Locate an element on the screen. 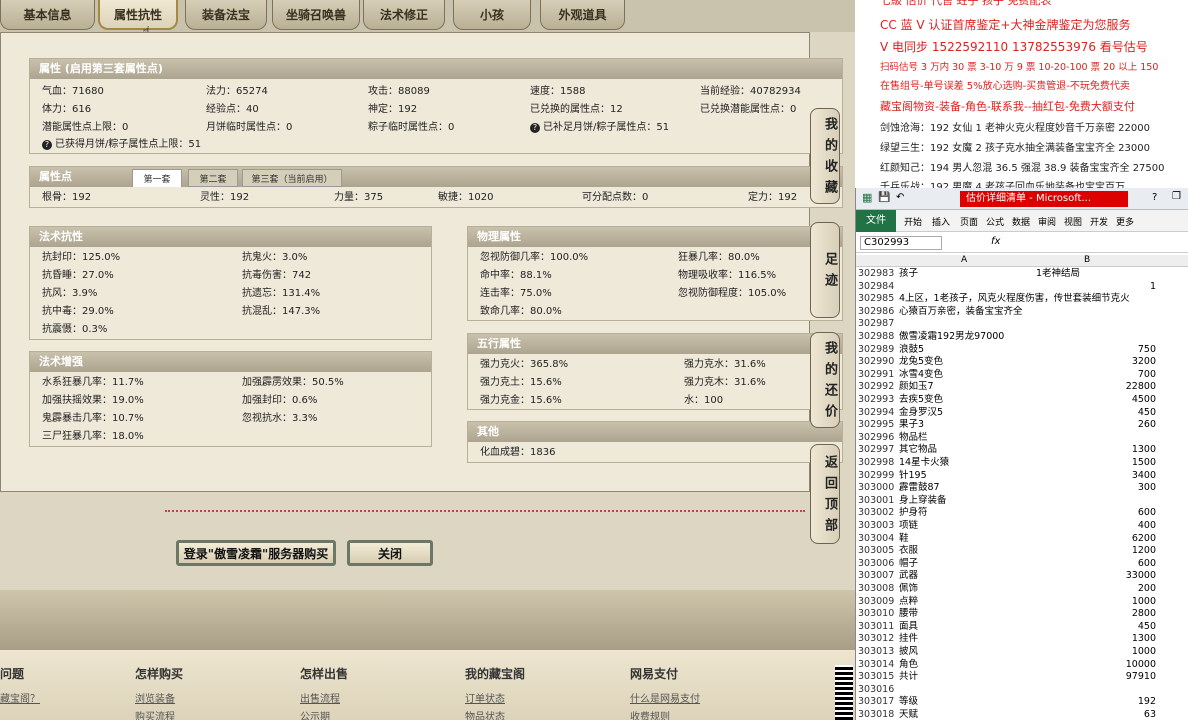 The height and width of the screenshot is (720, 1188). cell-b: 6200 is located at coordinates (1111, 538).